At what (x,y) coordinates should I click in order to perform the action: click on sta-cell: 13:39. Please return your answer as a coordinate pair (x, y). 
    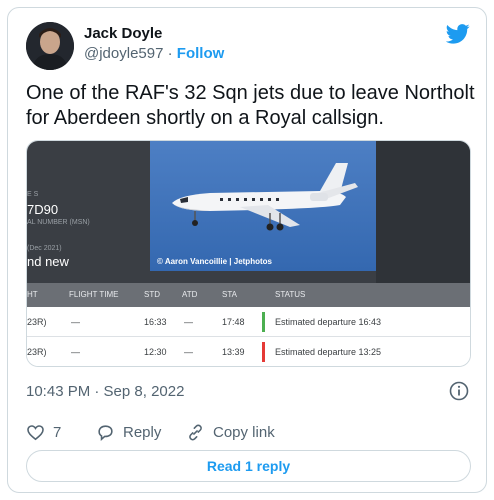
    Looking at the image, I should click on (233, 352).